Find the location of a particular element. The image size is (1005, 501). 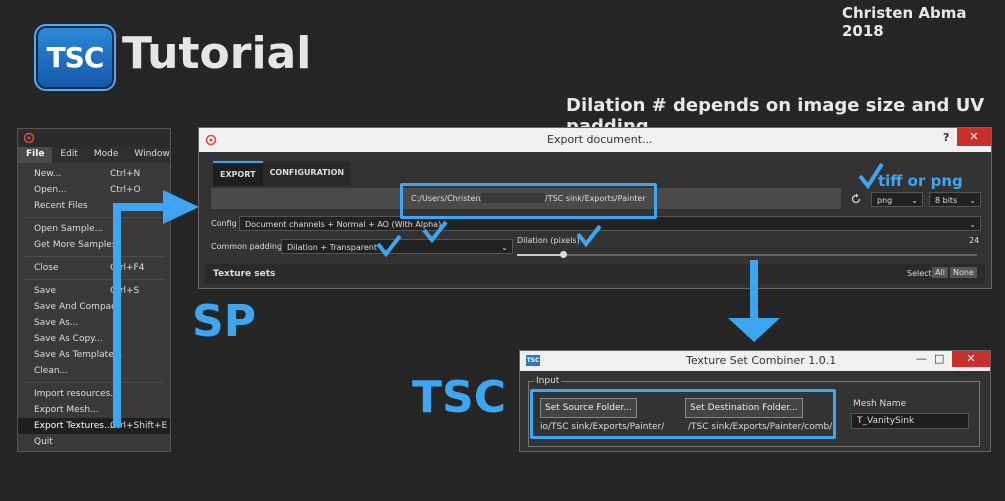

right-arrow-icon is located at coordinates (181, 207).